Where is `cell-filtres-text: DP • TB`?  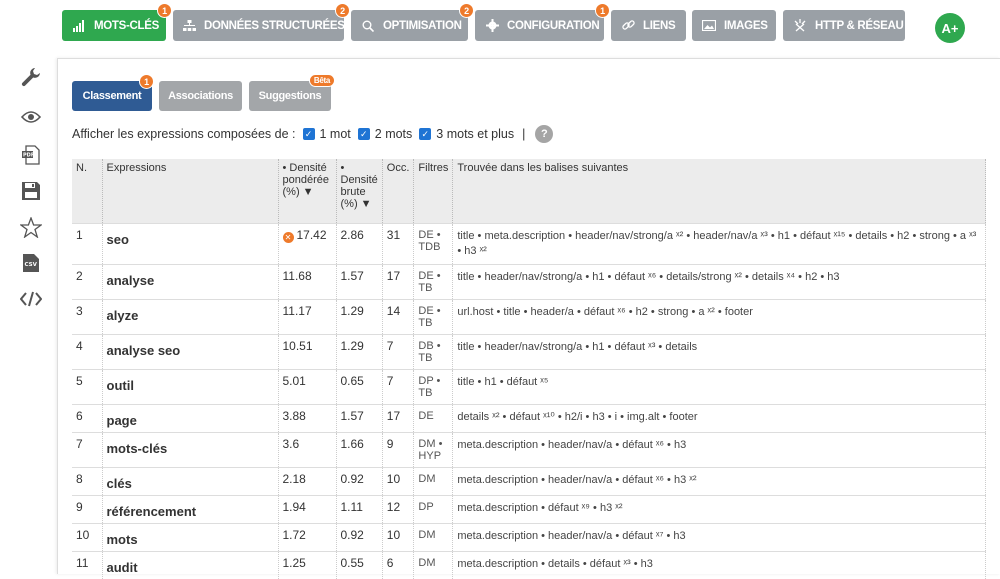
cell-filtres-text: DP • TB is located at coordinates (429, 386).